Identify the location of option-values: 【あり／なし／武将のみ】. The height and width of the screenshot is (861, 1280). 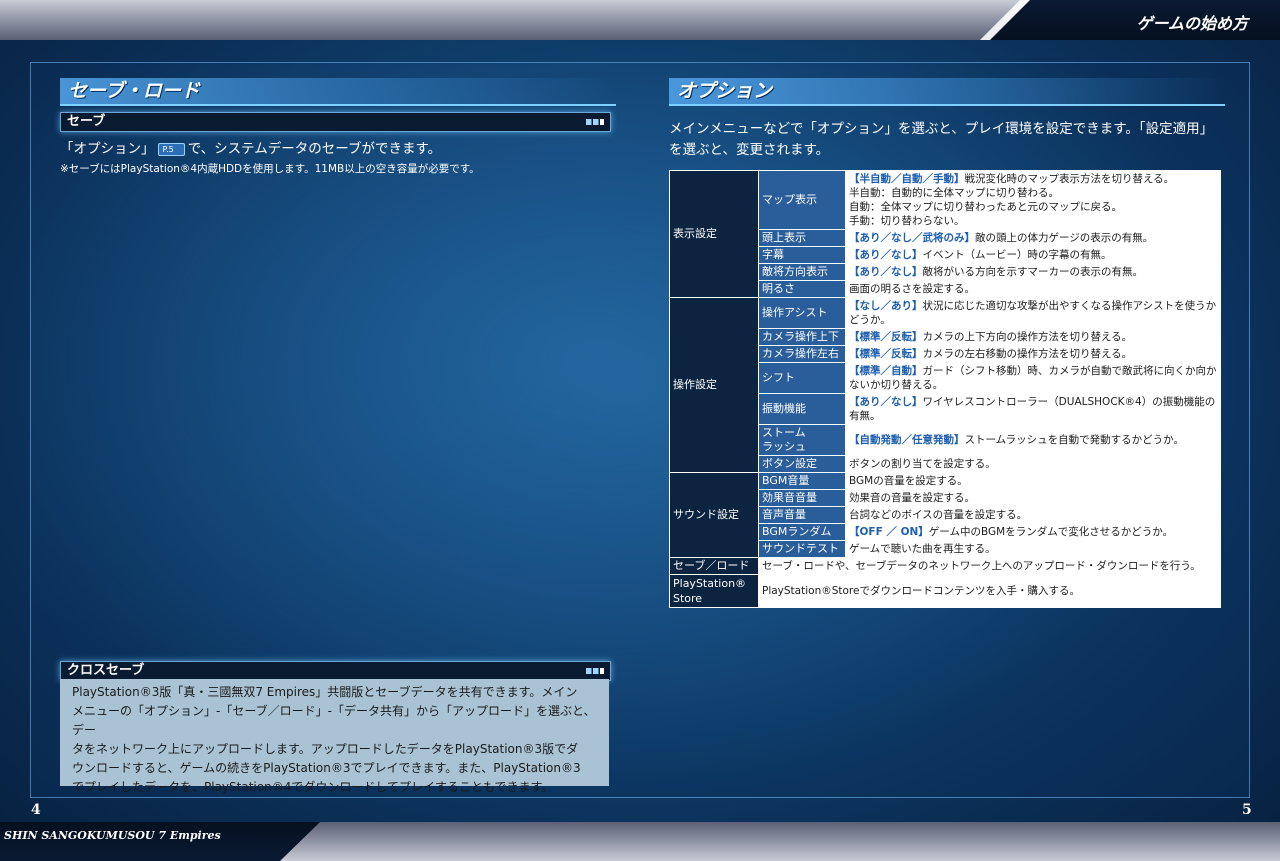
(912, 238).